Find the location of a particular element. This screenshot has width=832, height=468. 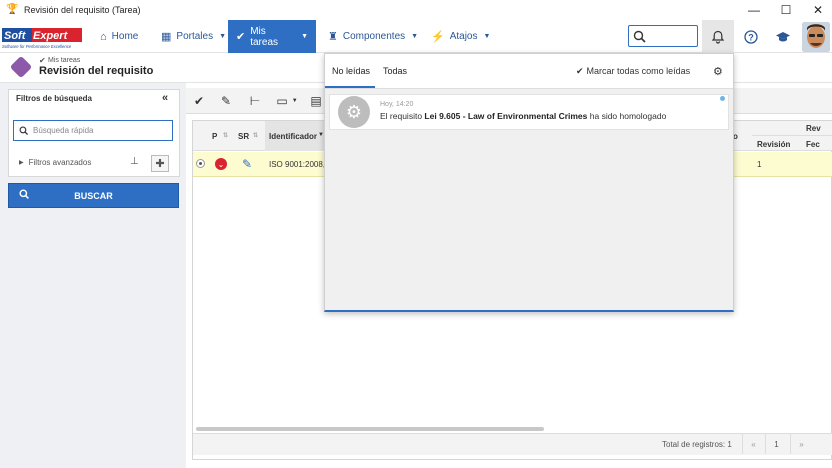

nav-home: ⌂ Home is located at coordinates (119, 36).